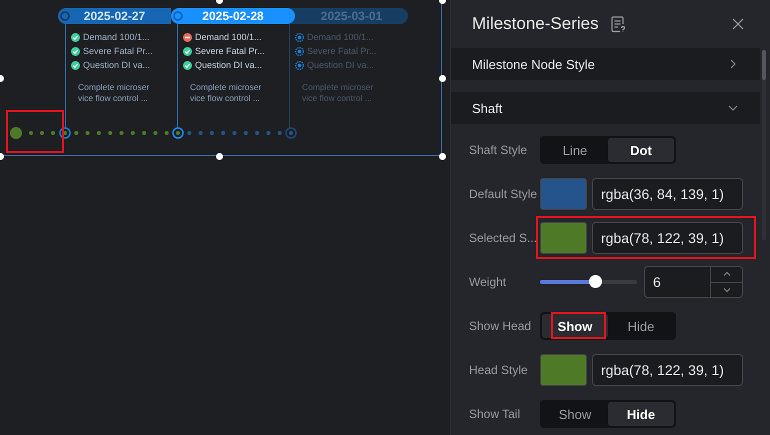 The height and width of the screenshot is (435, 770). Describe the element at coordinates (588, 282) in the screenshot. I see `slider` at that location.